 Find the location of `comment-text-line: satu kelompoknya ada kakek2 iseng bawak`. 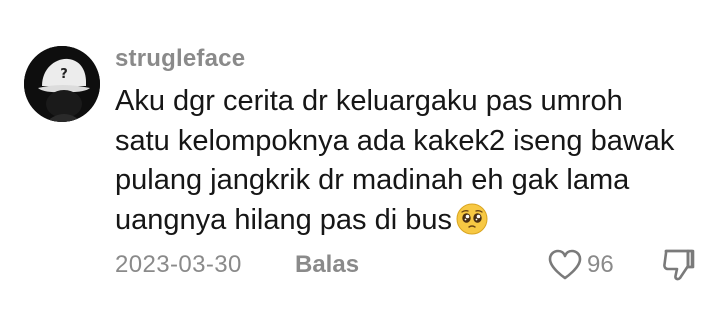

comment-text-line: satu kelompoknya ada kakek2 iseng bawak is located at coordinates (395, 140).